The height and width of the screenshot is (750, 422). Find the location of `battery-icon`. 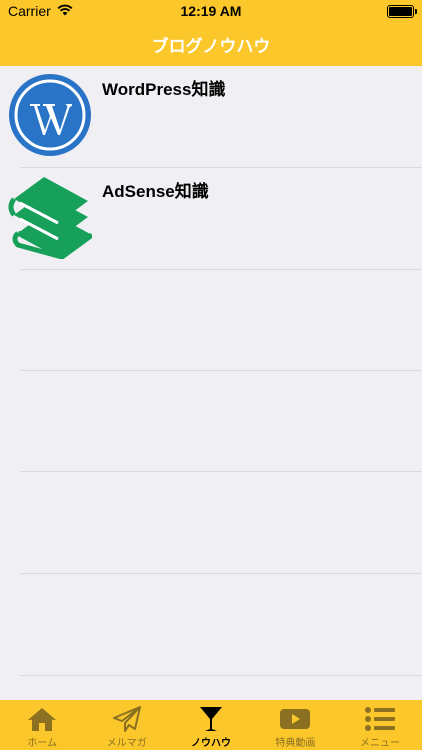

battery-icon is located at coordinates (402, 11).